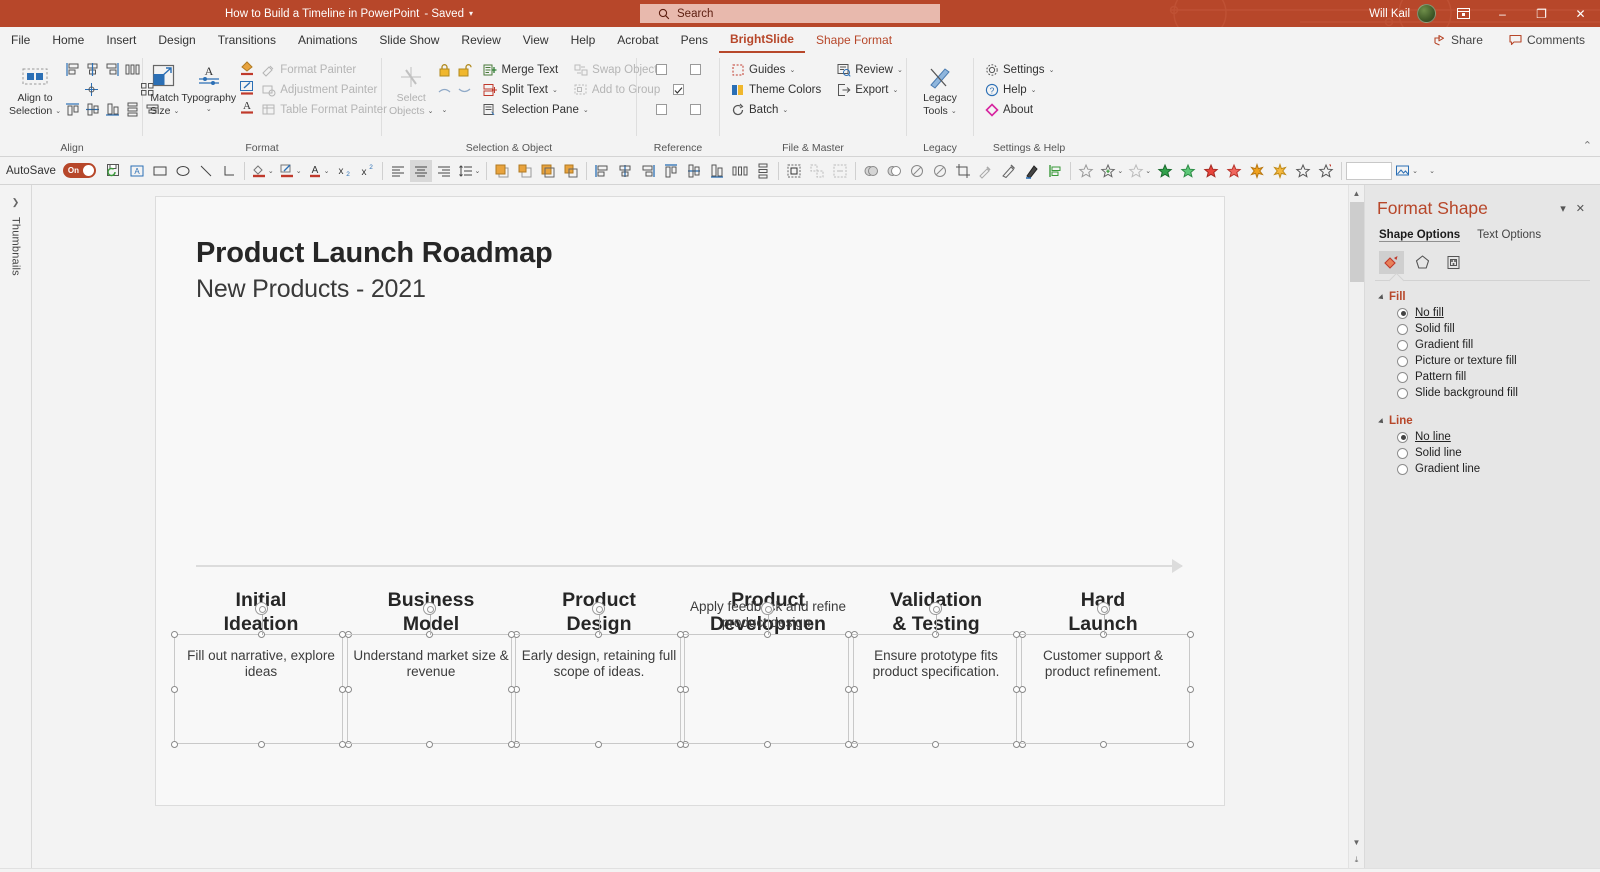 The width and height of the screenshot is (1600, 872). I want to click on share-button: Share, so click(1458, 40).